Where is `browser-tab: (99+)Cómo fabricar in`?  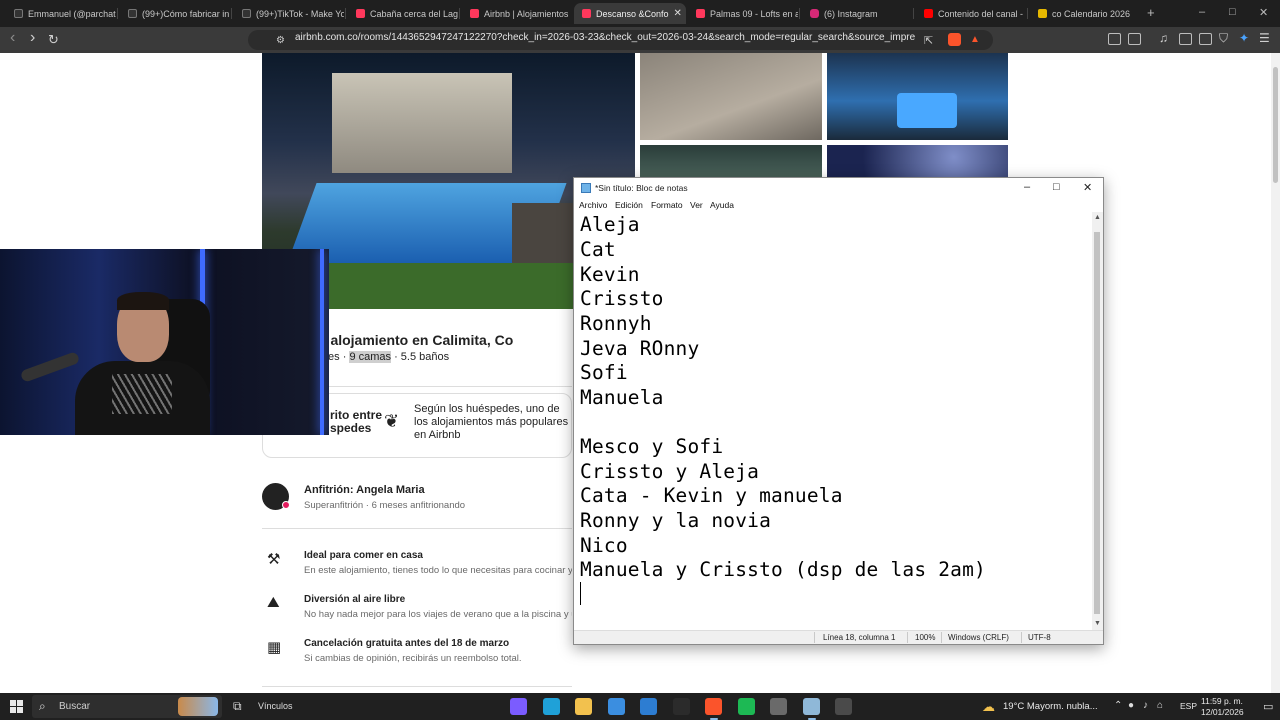
browser-tab: (99+)Cómo fabricar in is located at coordinates (175, 13).